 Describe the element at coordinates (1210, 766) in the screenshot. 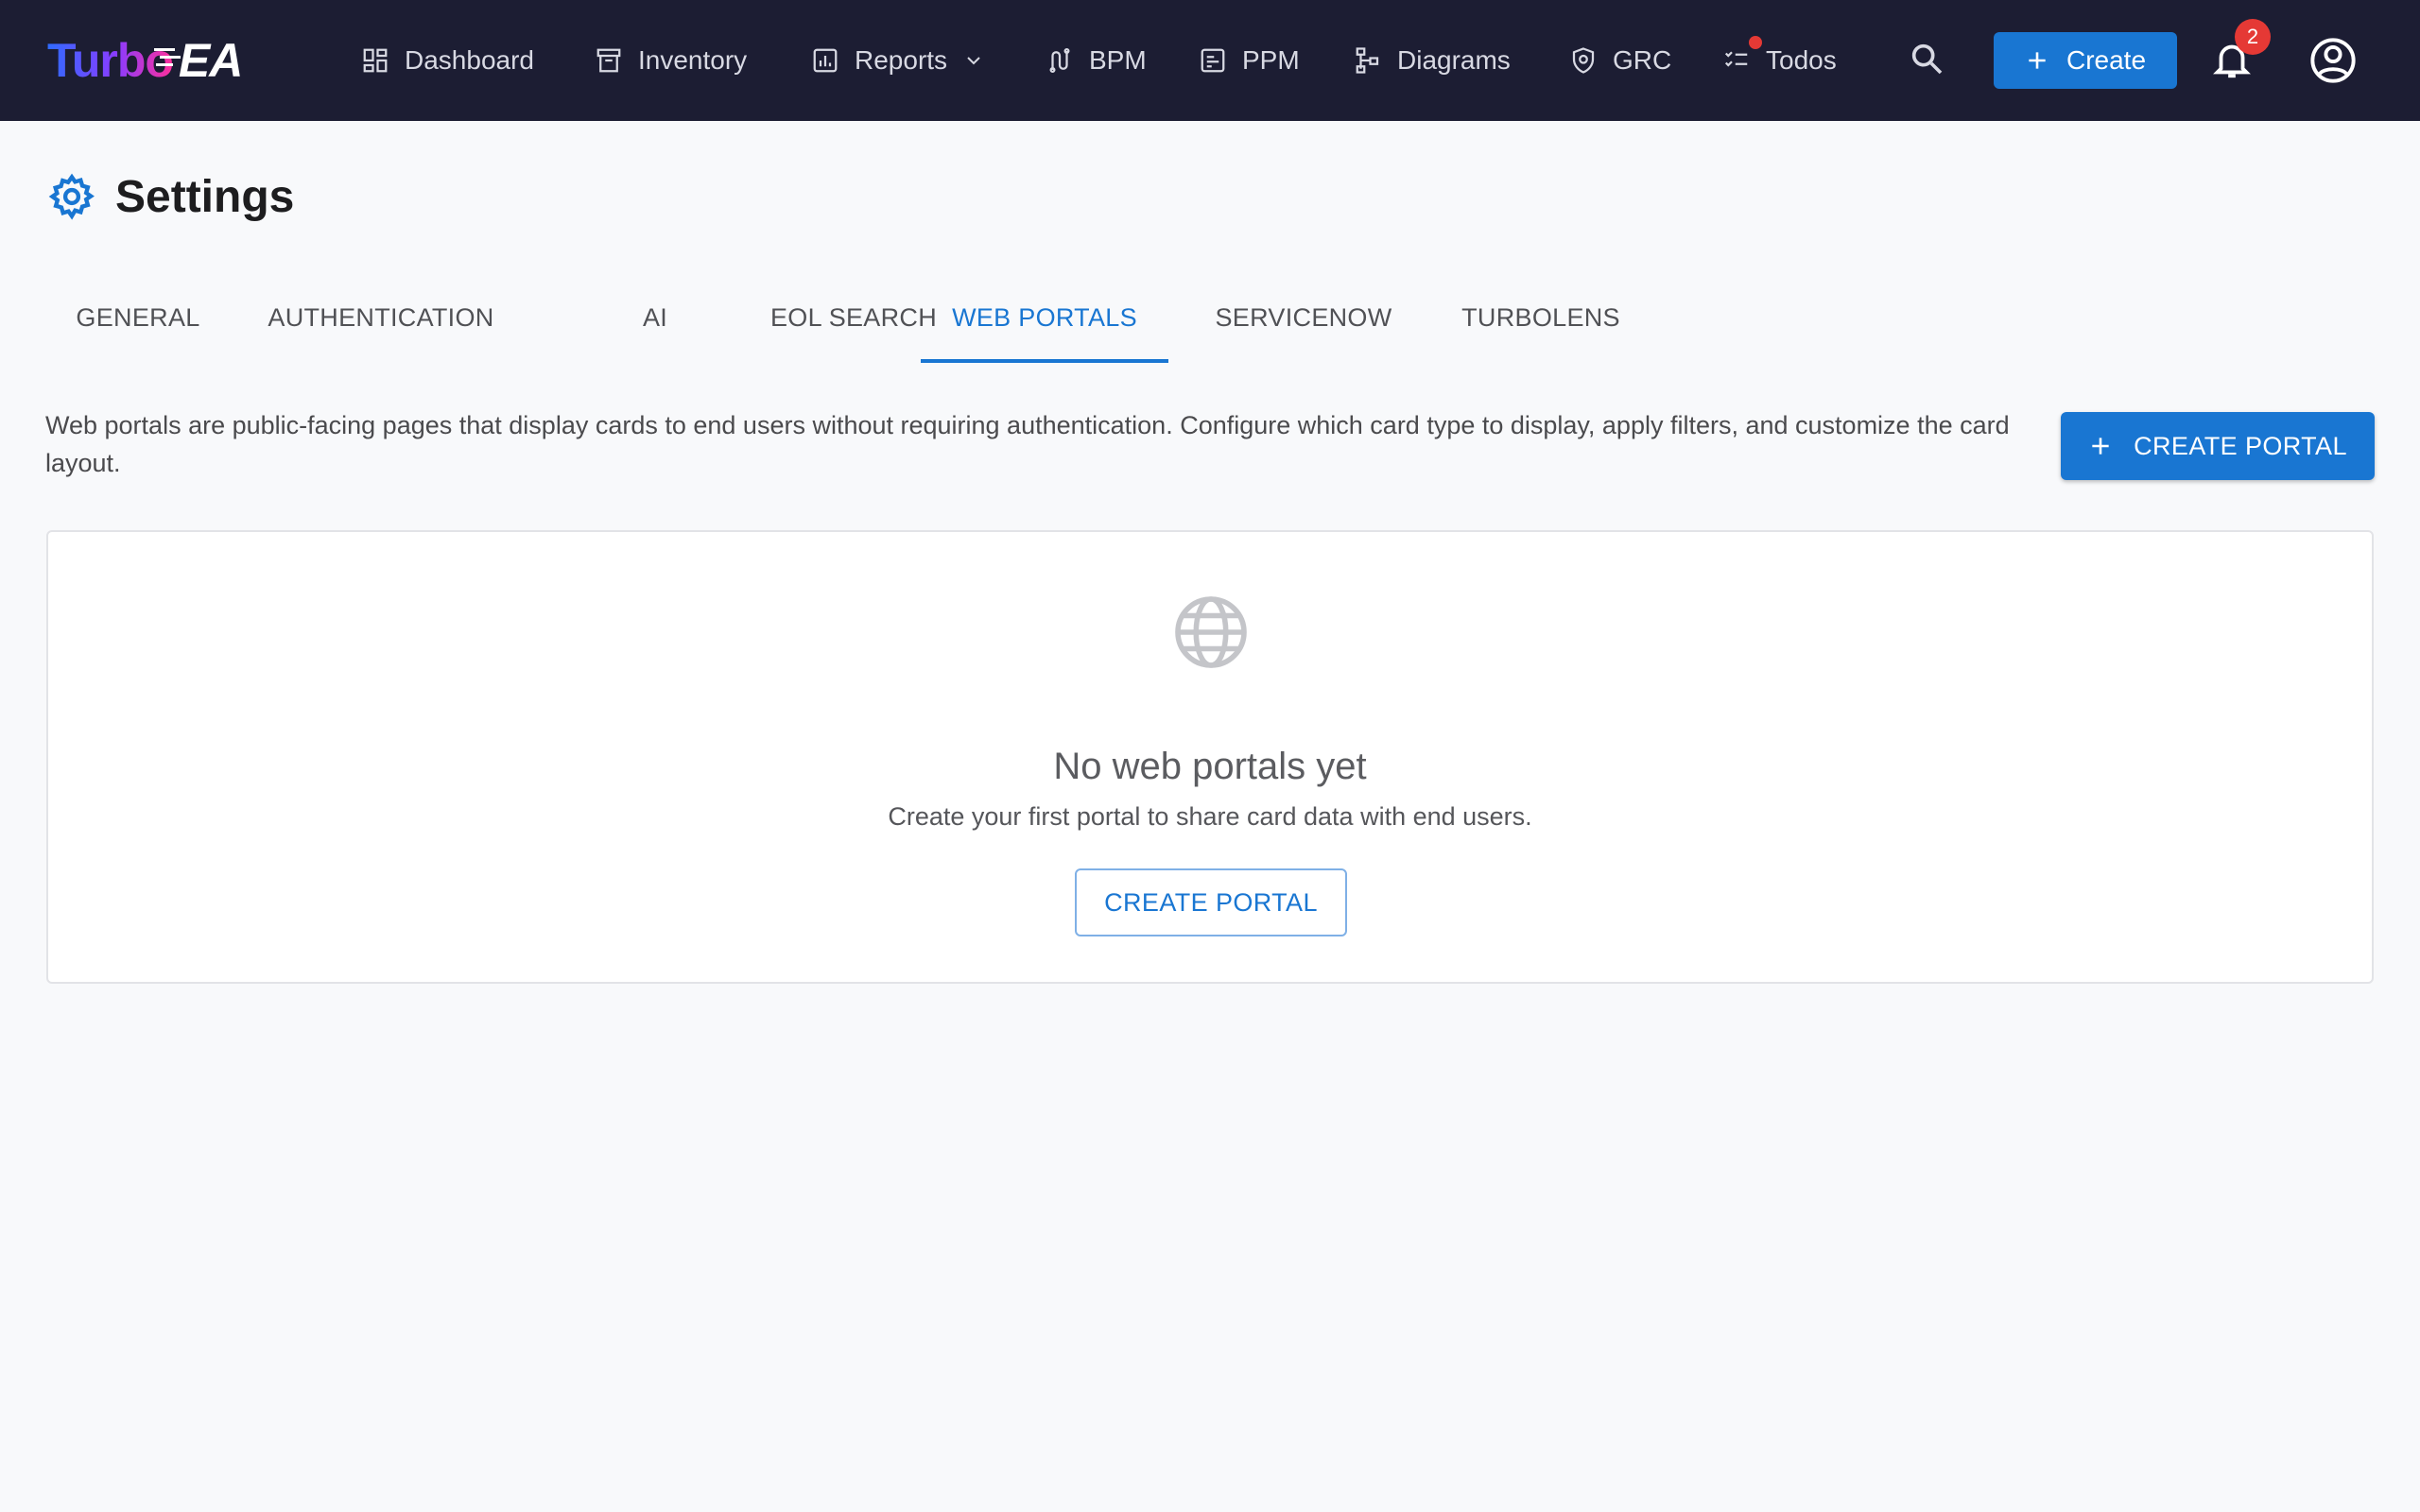

I see `empty-state-title: No web portals yet` at that location.